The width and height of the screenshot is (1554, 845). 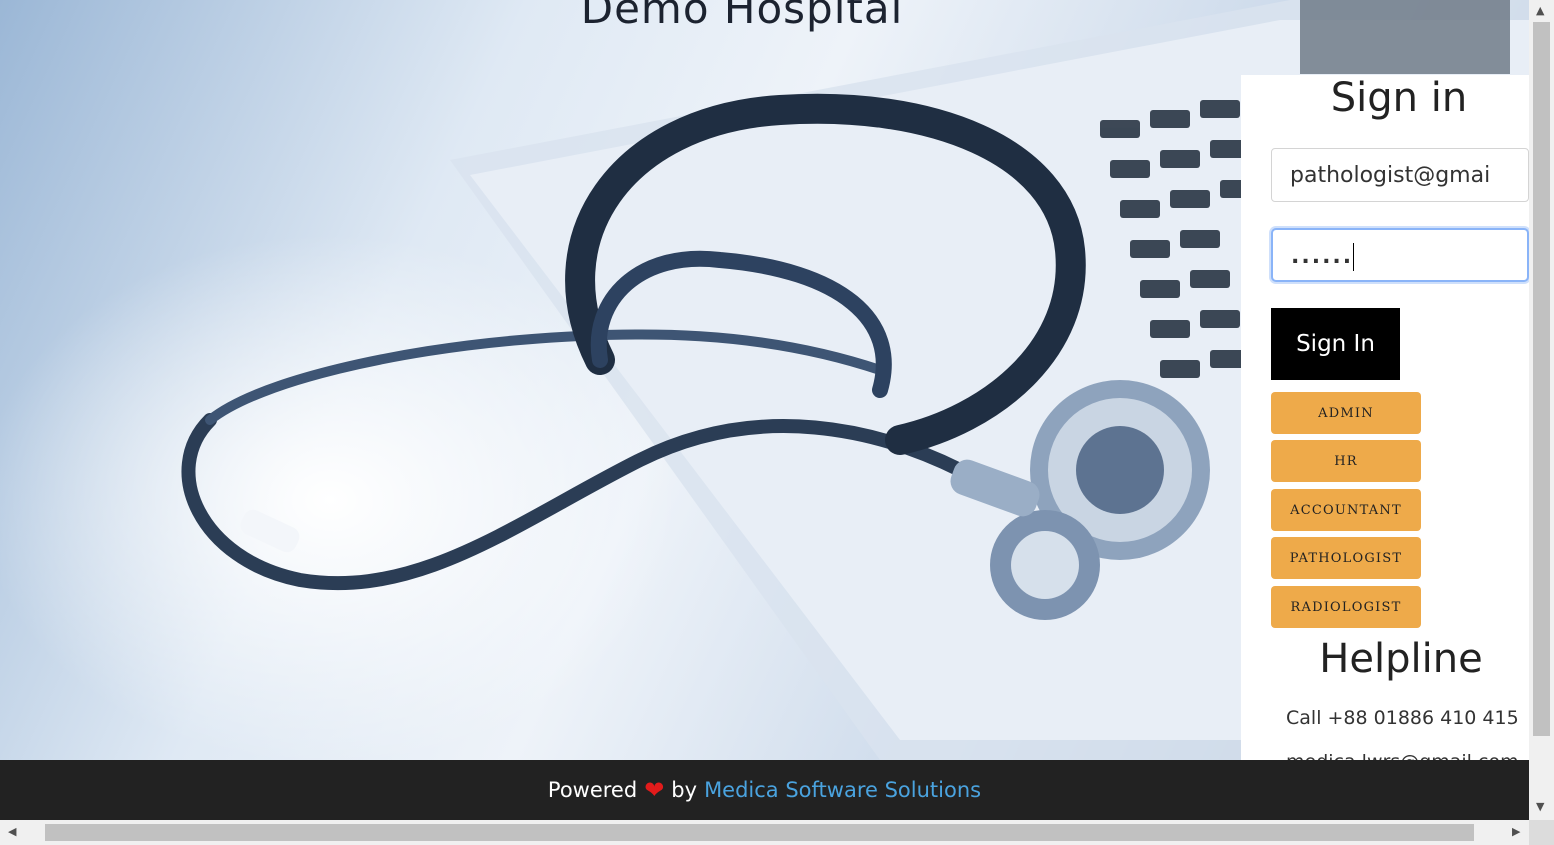 I want to click on vertical-scroll-thumb, so click(x=1541, y=379).